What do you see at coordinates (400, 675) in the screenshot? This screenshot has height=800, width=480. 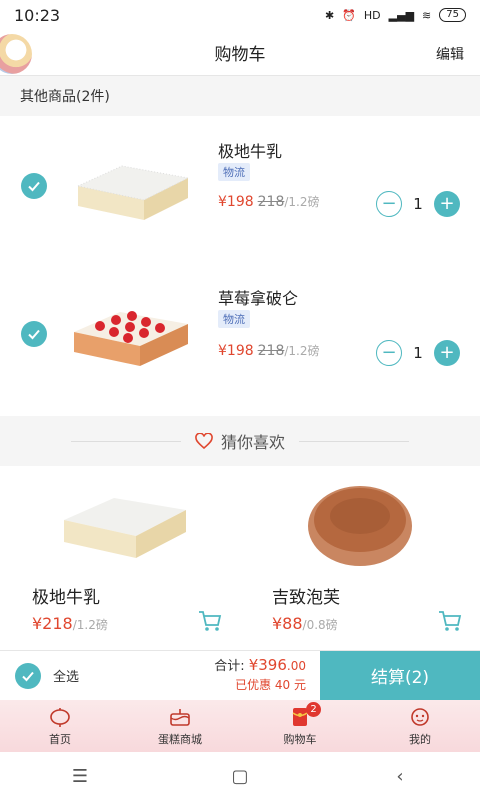 I see `checkout-button: 结算(2)` at bounding box center [400, 675].